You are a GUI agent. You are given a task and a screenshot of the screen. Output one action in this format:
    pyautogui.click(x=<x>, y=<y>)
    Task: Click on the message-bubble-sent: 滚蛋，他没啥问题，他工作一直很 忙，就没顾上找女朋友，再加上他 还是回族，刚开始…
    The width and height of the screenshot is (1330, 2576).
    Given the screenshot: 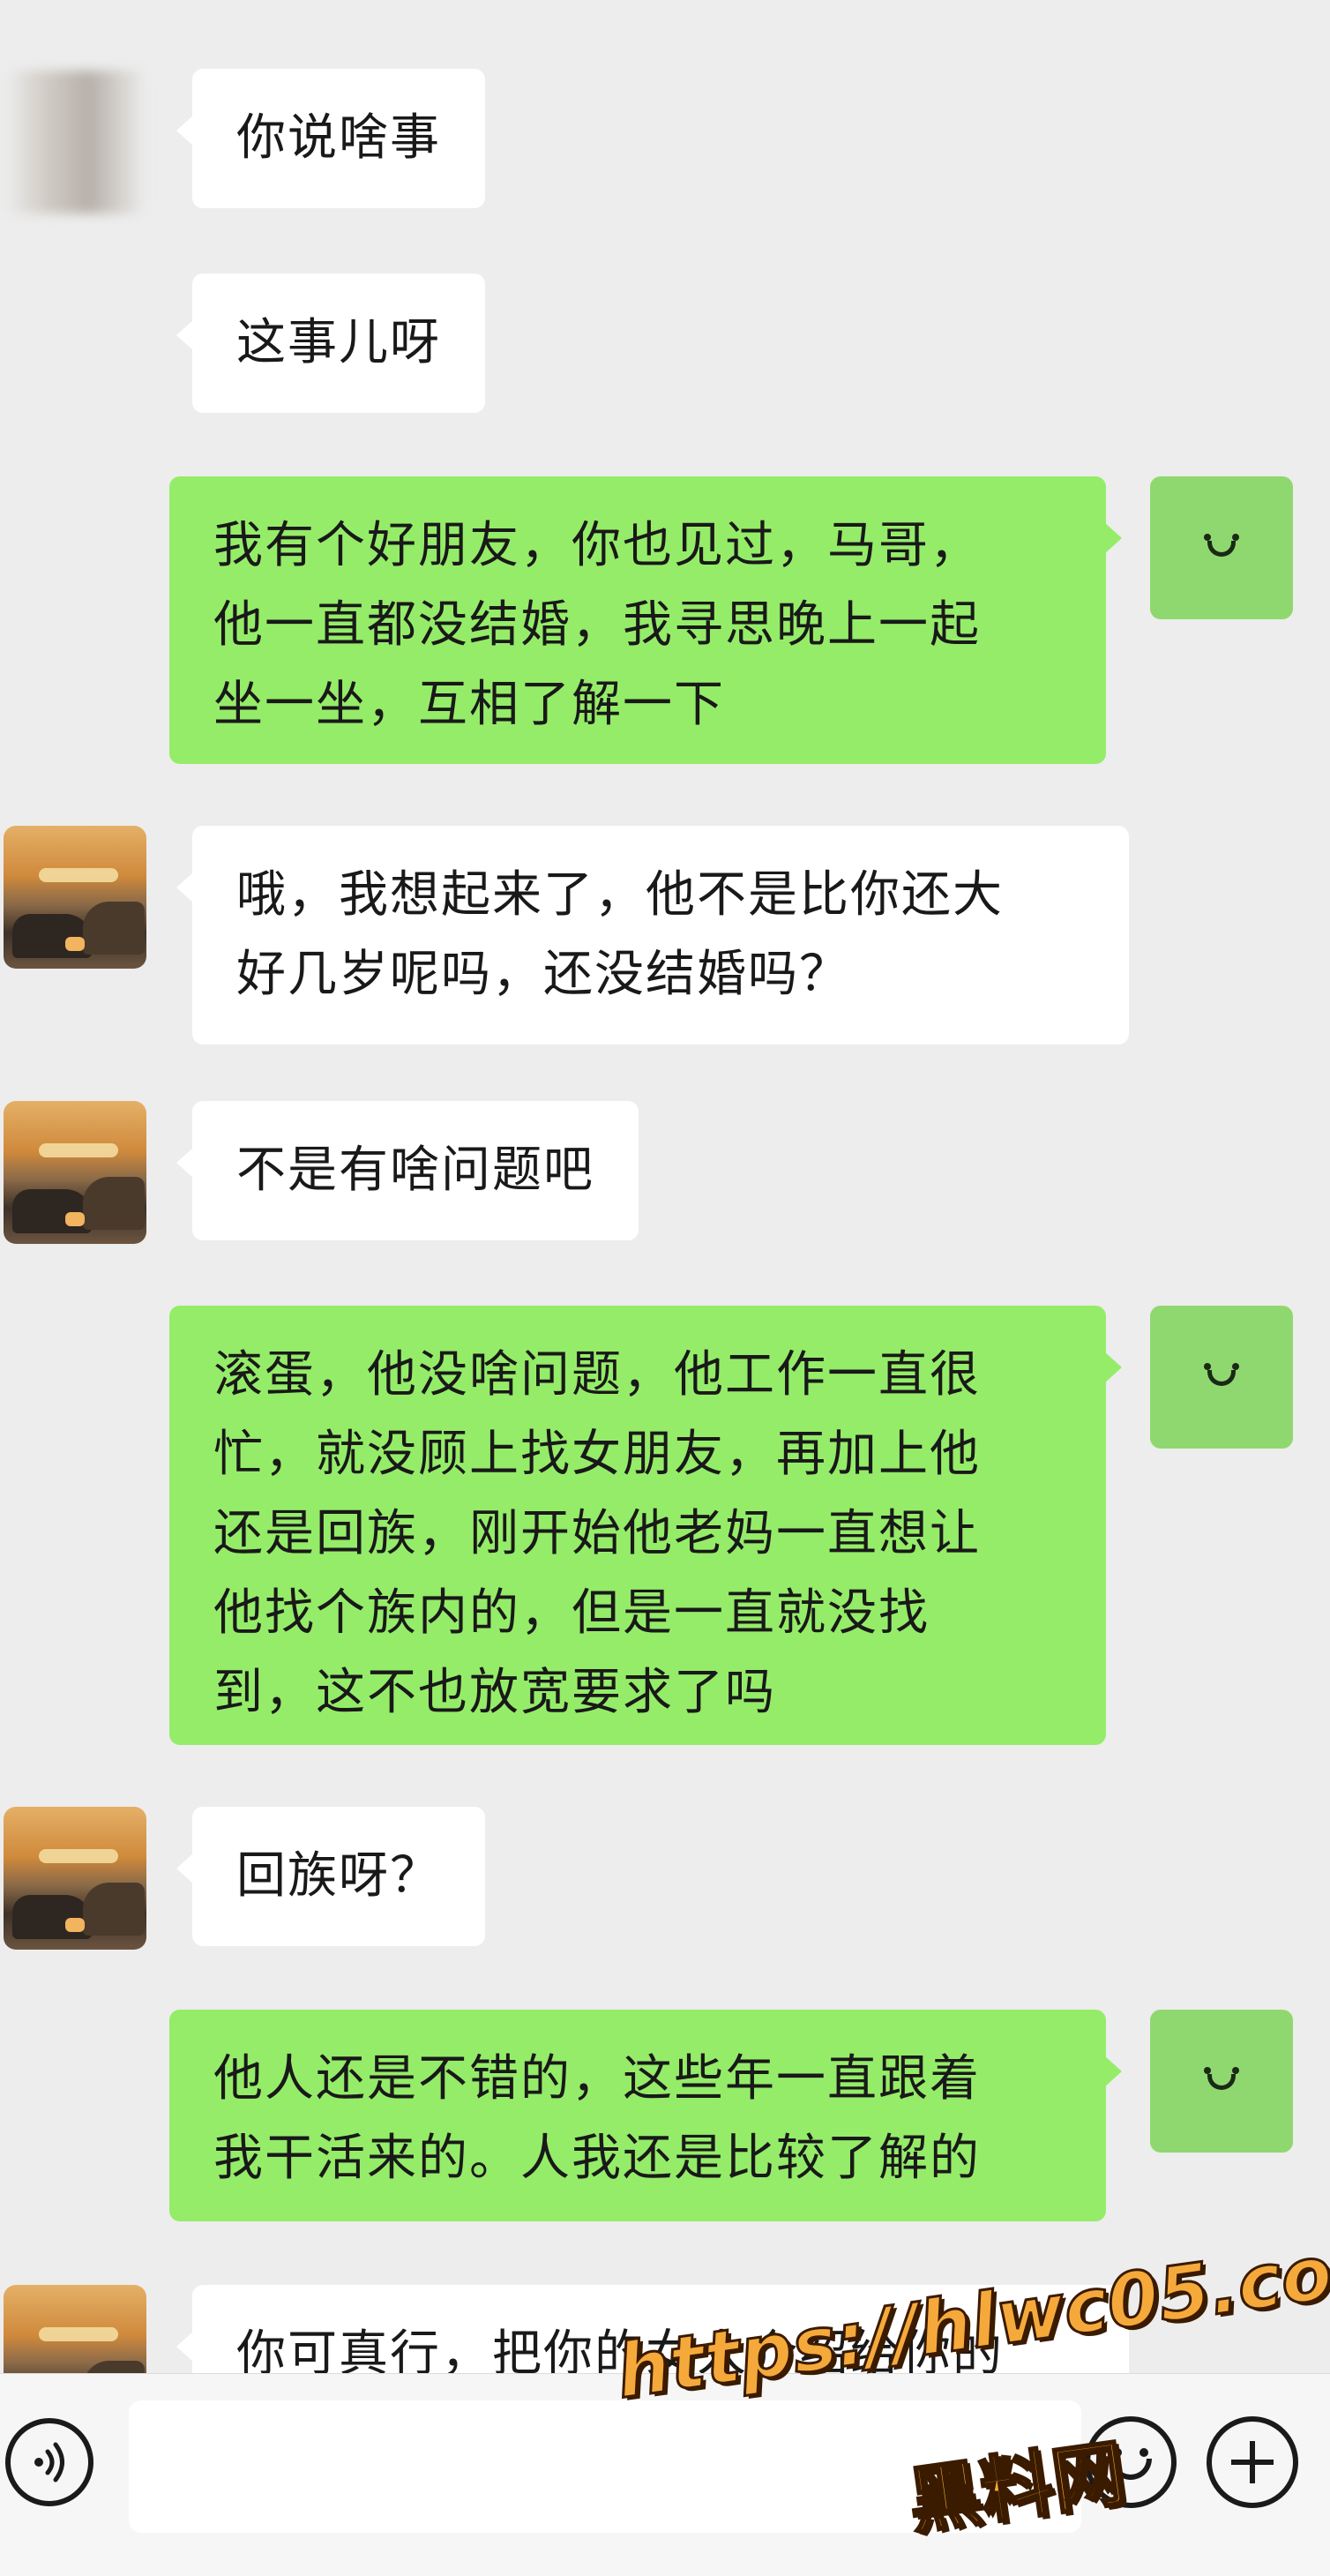 What is the action you would take?
    pyautogui.click(x=645, y=1526)
    